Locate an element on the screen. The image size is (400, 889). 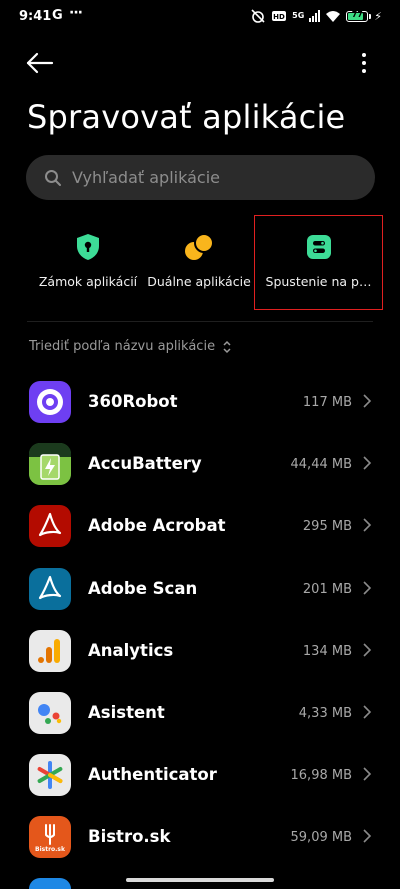
charging-icon: ⚡ is located at coordinates (378, 16).